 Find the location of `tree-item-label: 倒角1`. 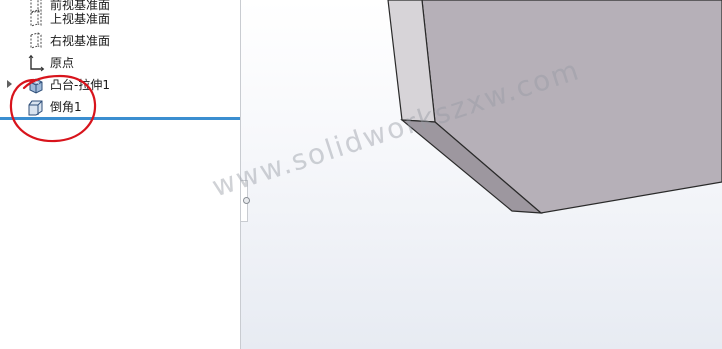

tree-item-label: 倒角1 is located at coordinates (66, 107).